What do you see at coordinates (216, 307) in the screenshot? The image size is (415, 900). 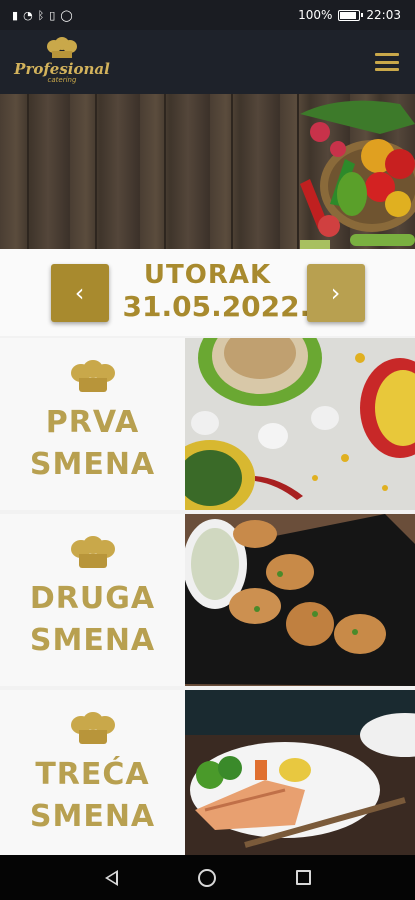 I see `date-value: 31.05.2022.` at bounding box center [216, 307].